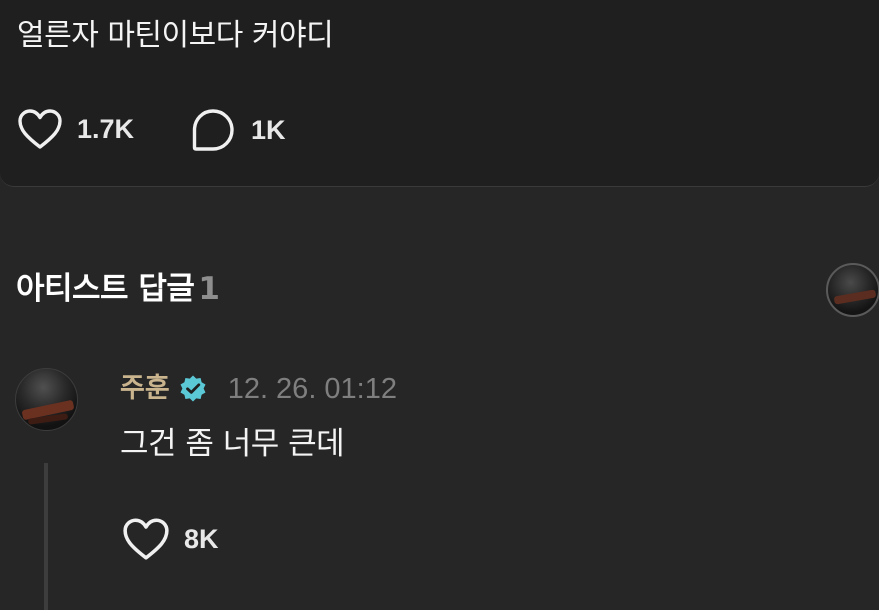  What do you see at coordinates (105, 289) in the screenshot?
I see `artist-replies-title: 아티스트 답글` at bounding box center [105, 289].